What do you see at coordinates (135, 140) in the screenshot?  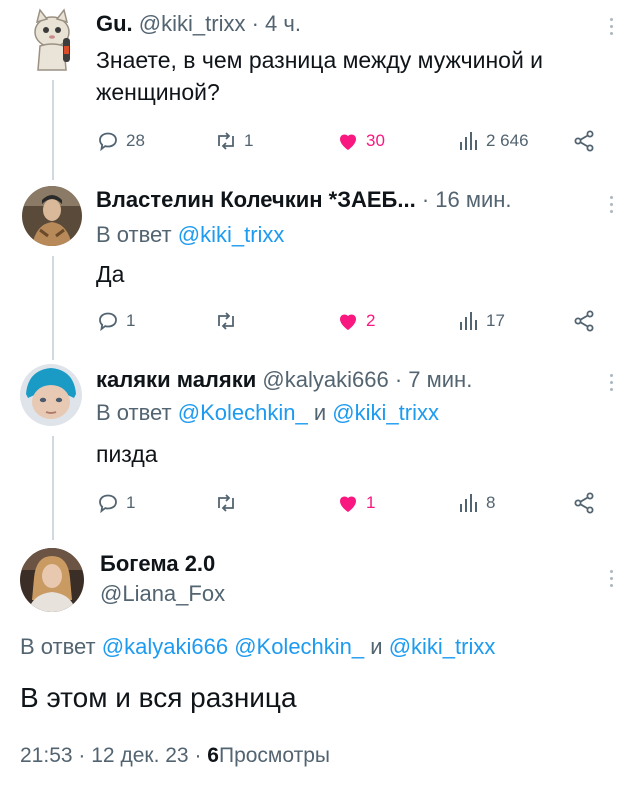 I see `reply-count: 28` at bounding box center [135, 140].